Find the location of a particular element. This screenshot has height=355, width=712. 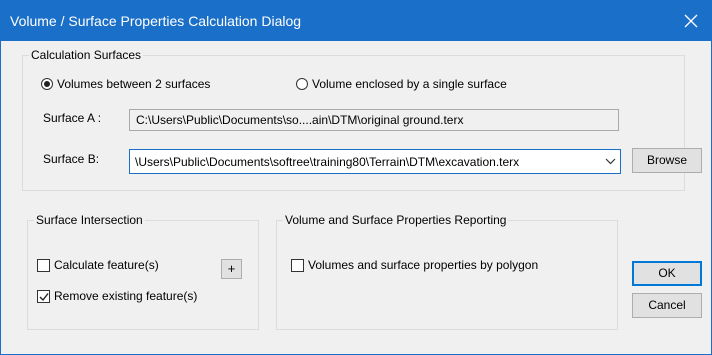

surface-a-label: Surface A : is located at coordinates (72, 118).